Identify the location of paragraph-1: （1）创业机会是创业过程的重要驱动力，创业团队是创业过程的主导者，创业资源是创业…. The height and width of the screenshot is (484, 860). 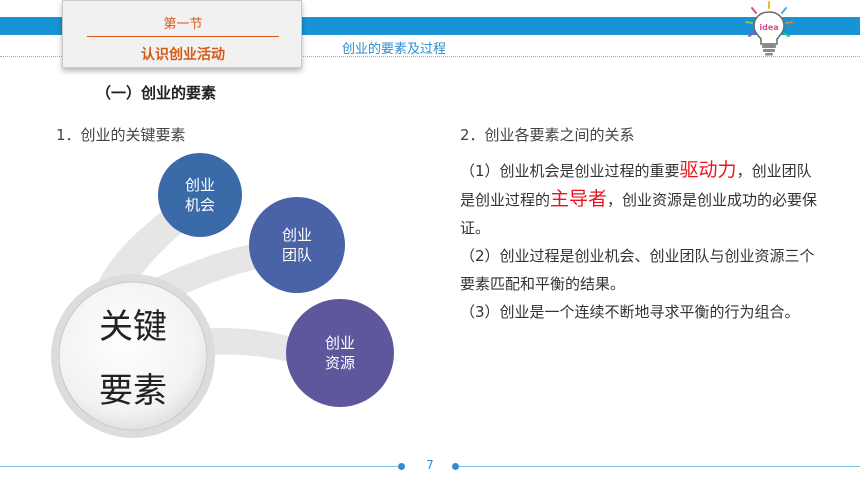
(640, 199).